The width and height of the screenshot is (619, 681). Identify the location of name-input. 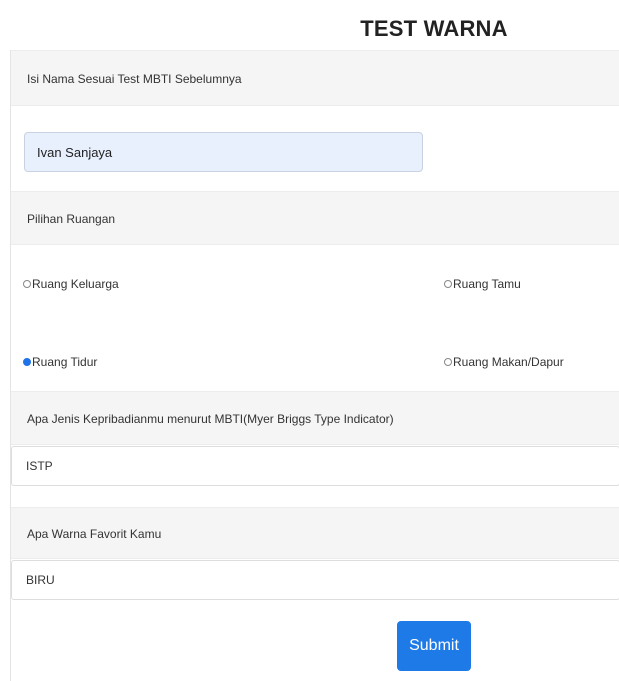
(223, 152).